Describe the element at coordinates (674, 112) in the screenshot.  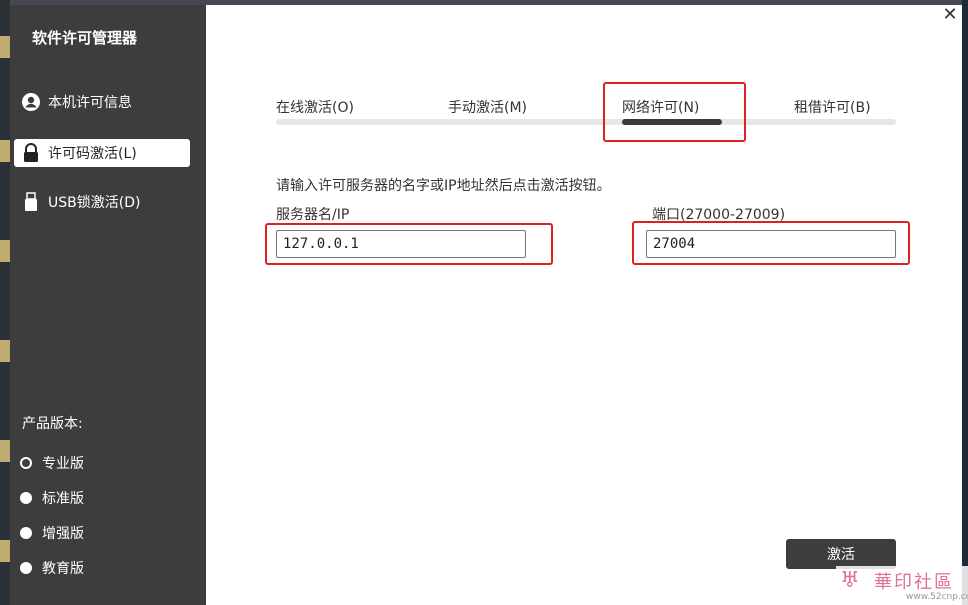
I see `highlight-box-tab` at that location.